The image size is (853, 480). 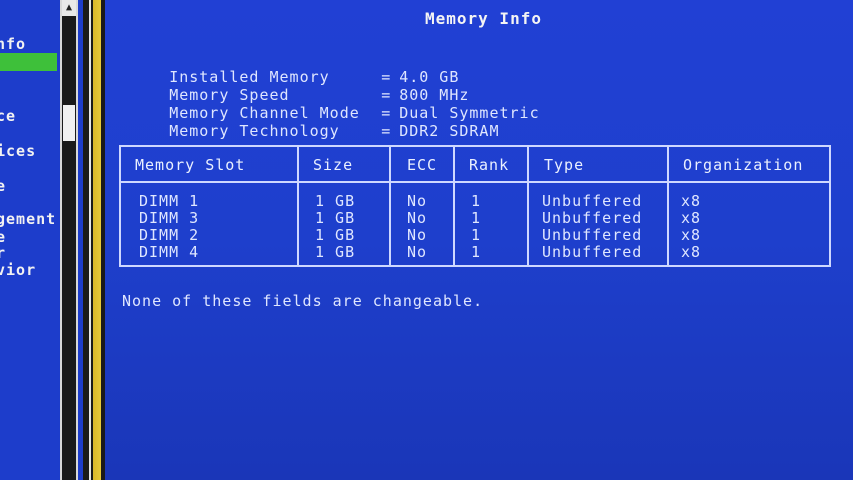 What do you see at coordinates (69, 240) in the screenshot?
I see `menu-scrollbar: ▲` at bounding box center [69, 240].